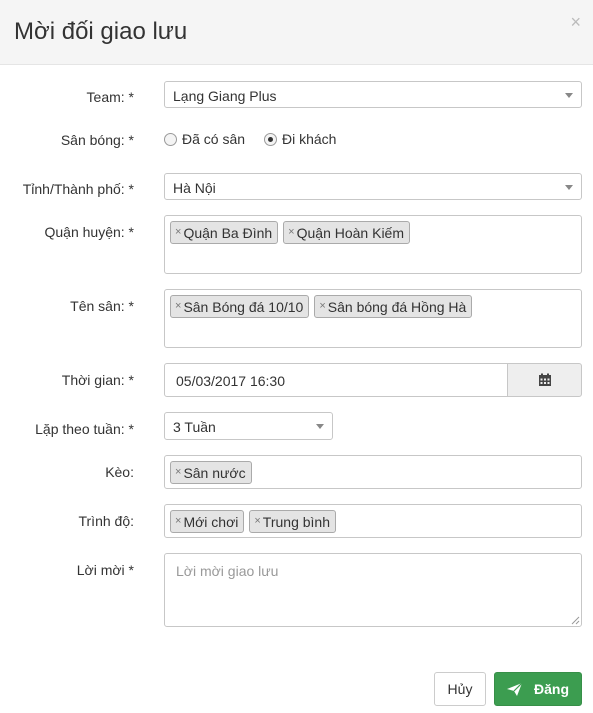  I want to click on bet-tag: × Sân nước, so click(211, 472).